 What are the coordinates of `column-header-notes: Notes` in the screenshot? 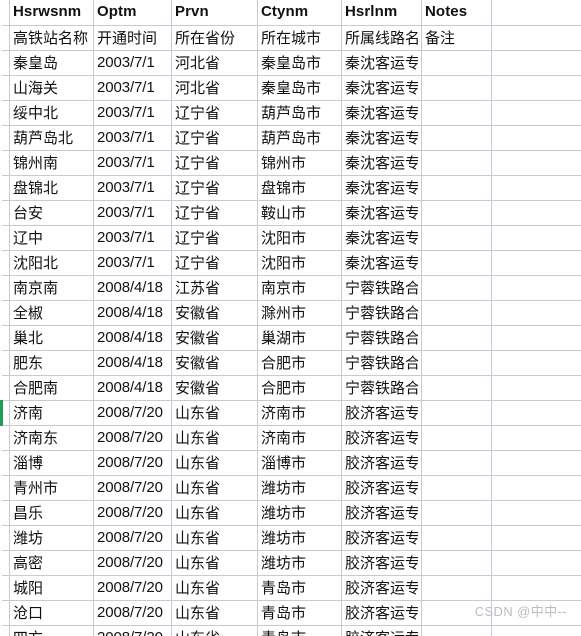 It's located at (456, 13).